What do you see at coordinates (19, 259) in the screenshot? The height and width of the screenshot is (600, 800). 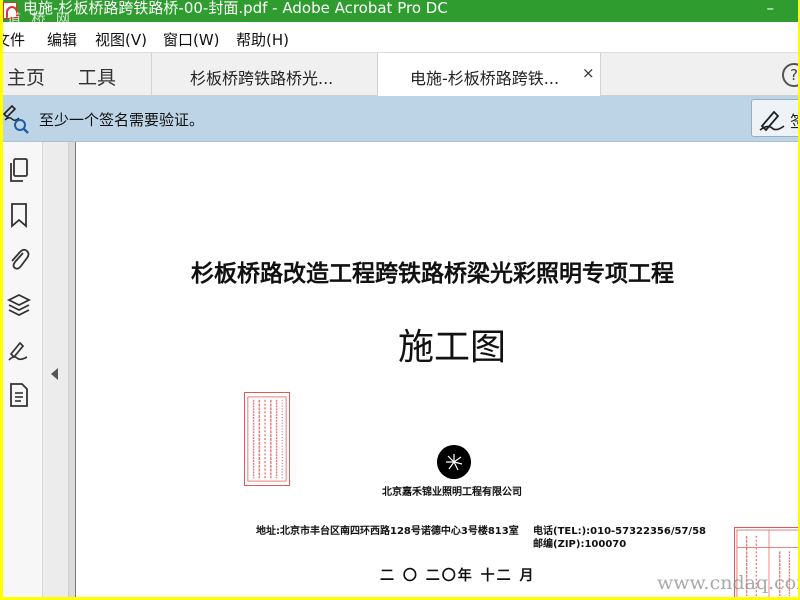 I see `attachments-icon` at bounding box center [19, 259].